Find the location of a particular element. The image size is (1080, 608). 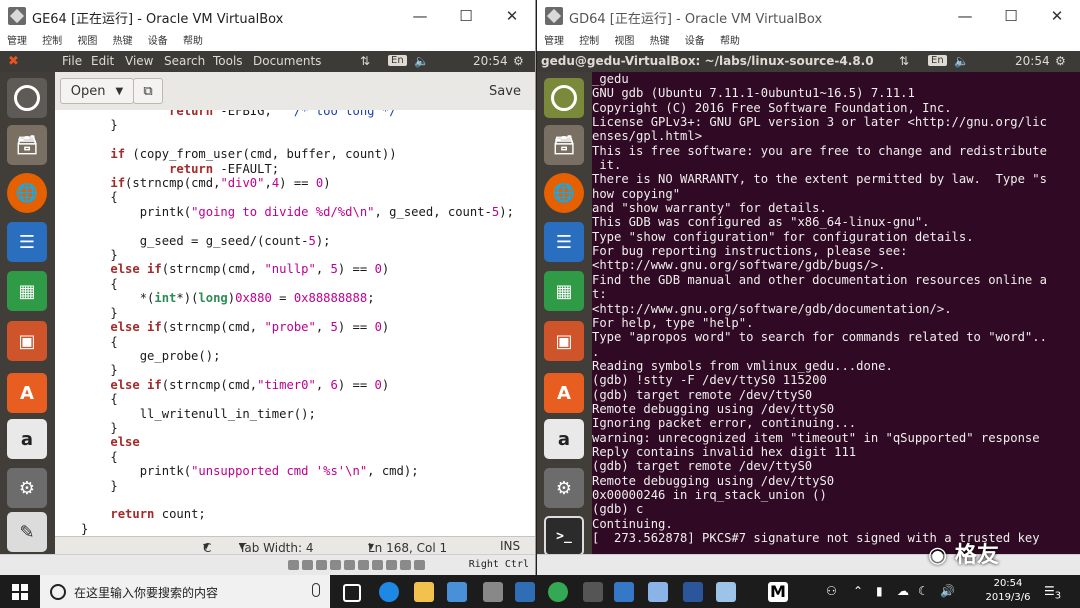

right-window-titlebar: GD64 [正在运行] - Oracle VM VirtualBox — ☐ ✕ is located at coordinates (808, 16).